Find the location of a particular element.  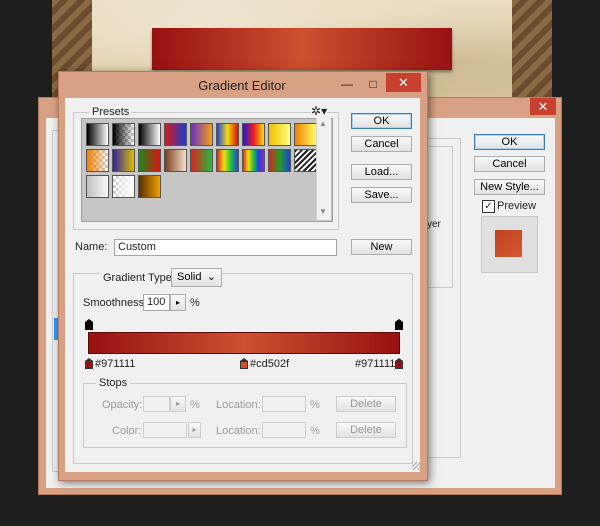

color-label: Color: is located at coordinates (127, 431).